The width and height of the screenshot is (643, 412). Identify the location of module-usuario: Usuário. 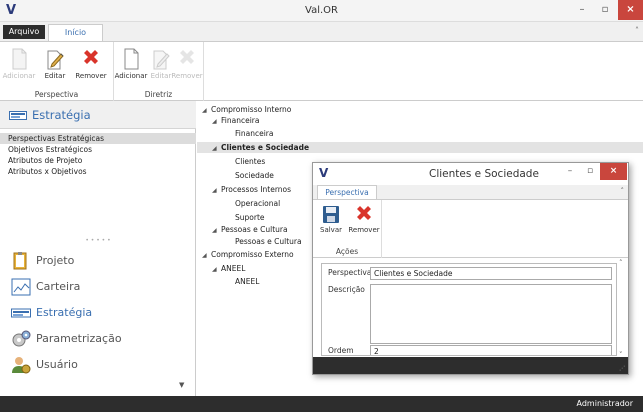
(98, 366).